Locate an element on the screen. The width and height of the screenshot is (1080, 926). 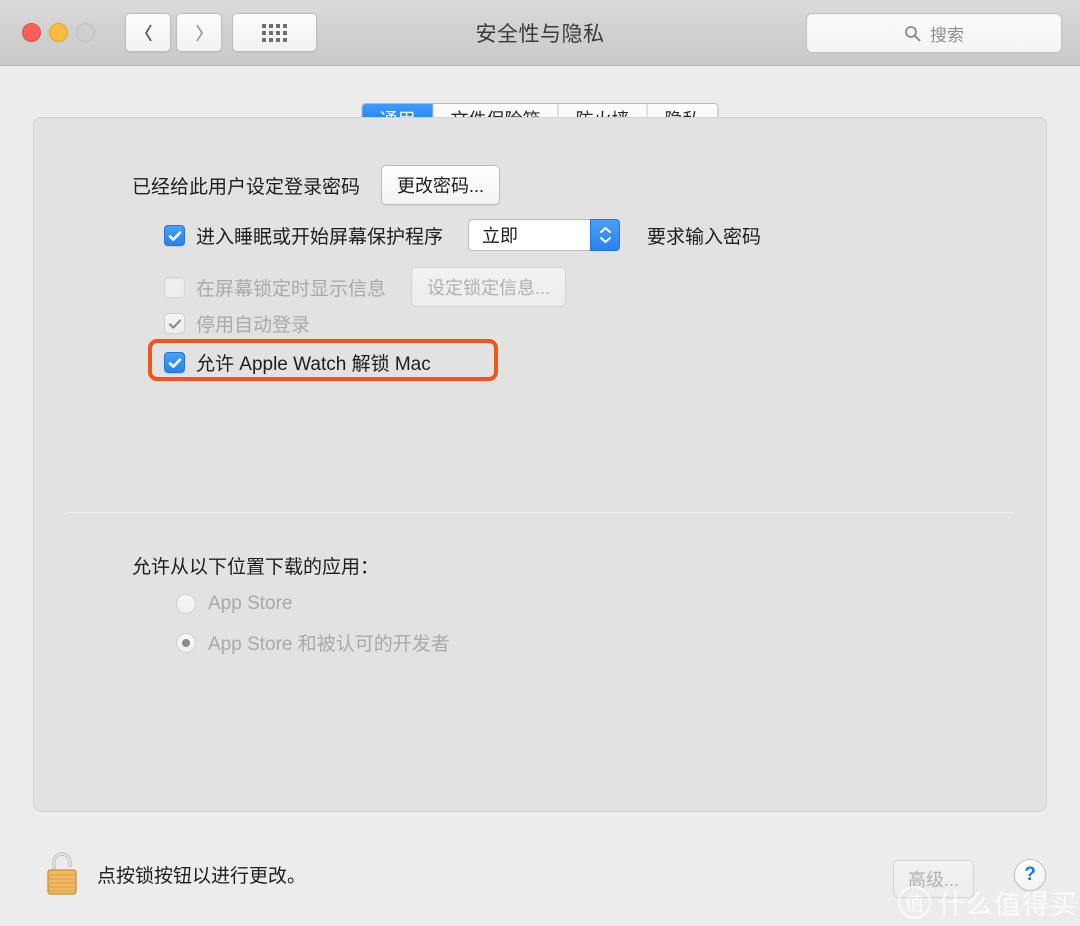
radio-app-store is located at coordinates (186, 604).